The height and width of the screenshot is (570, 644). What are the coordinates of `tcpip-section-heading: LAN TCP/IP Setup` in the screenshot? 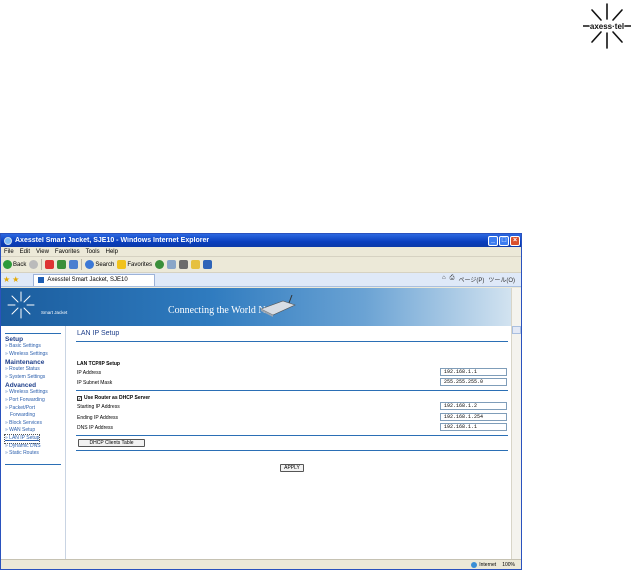 It's located at (98, 364).